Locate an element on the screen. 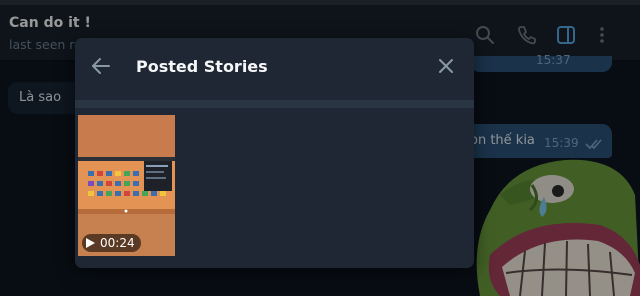 This screenshot has height=296, width=640. video-duration-badge: 00:24 is located at coordinates (111, 243).